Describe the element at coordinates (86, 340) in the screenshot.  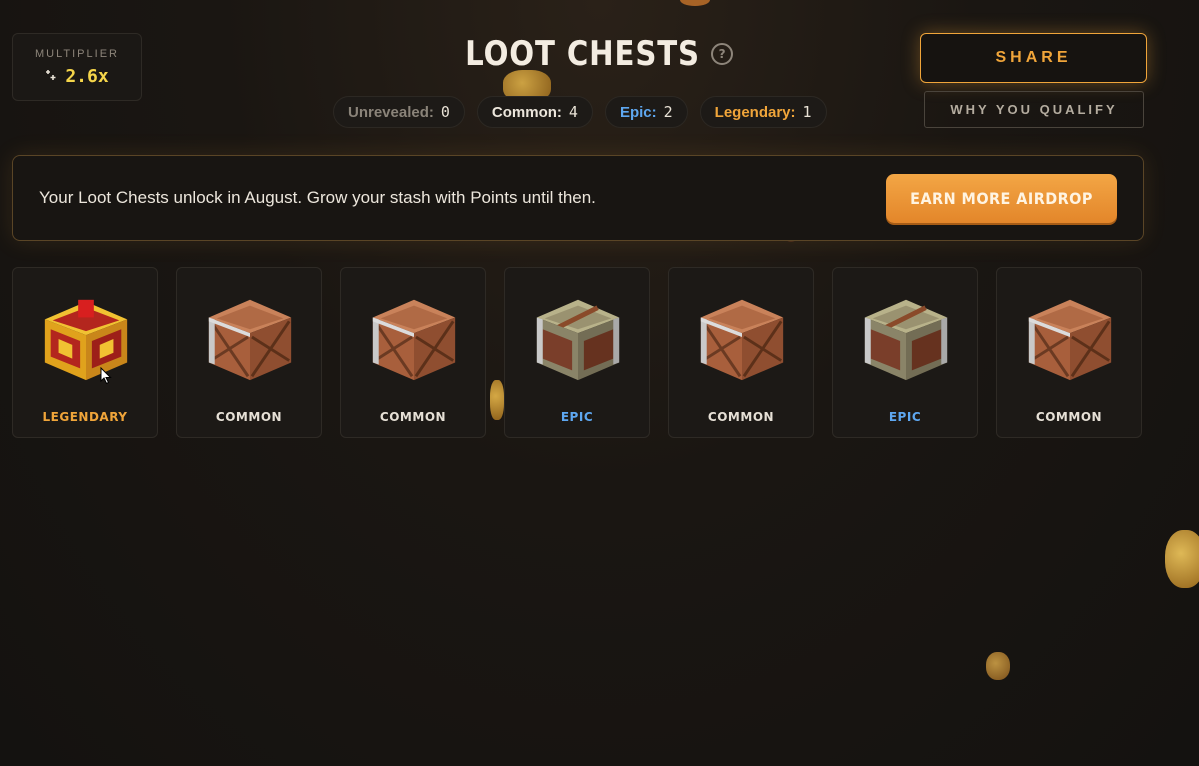
I see `legendary-chest-icon` at that location.